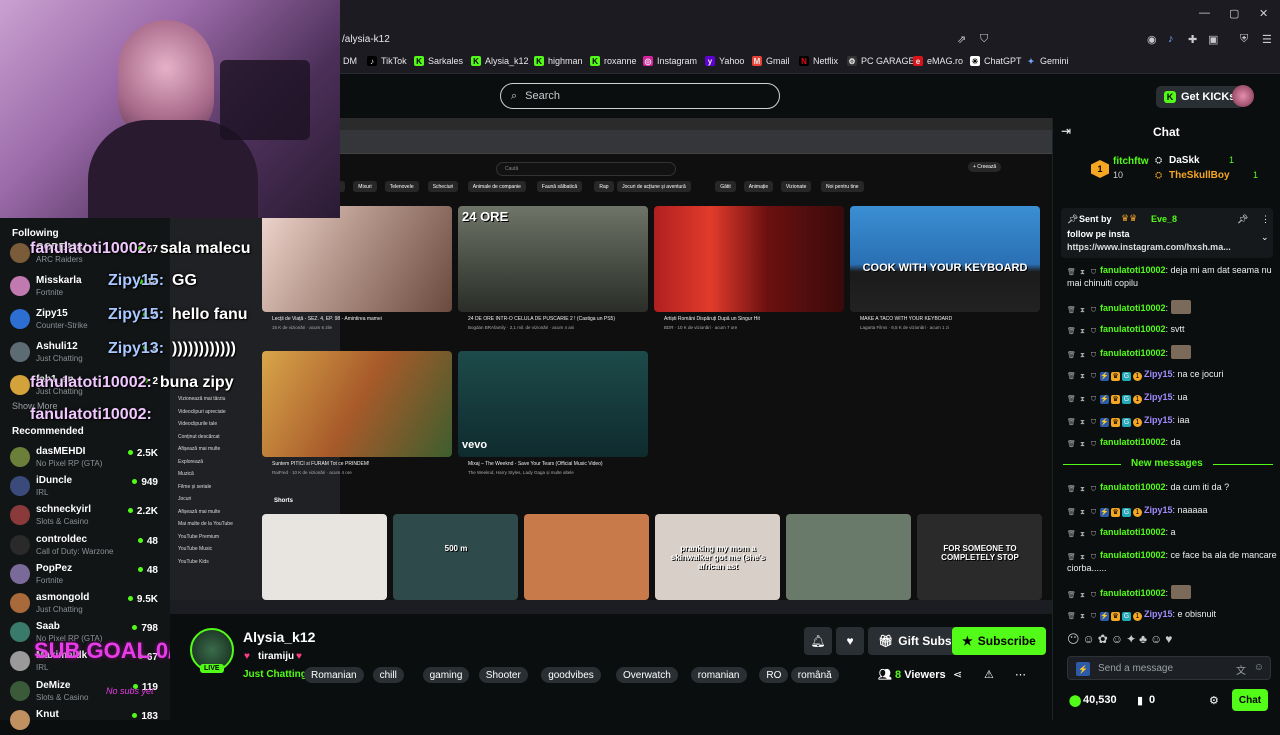 This screenshot has width=1280, height=735. Describe the element at coordinates (964, 40) in the screenshot. I see `share-icon: ⇗` at that location.